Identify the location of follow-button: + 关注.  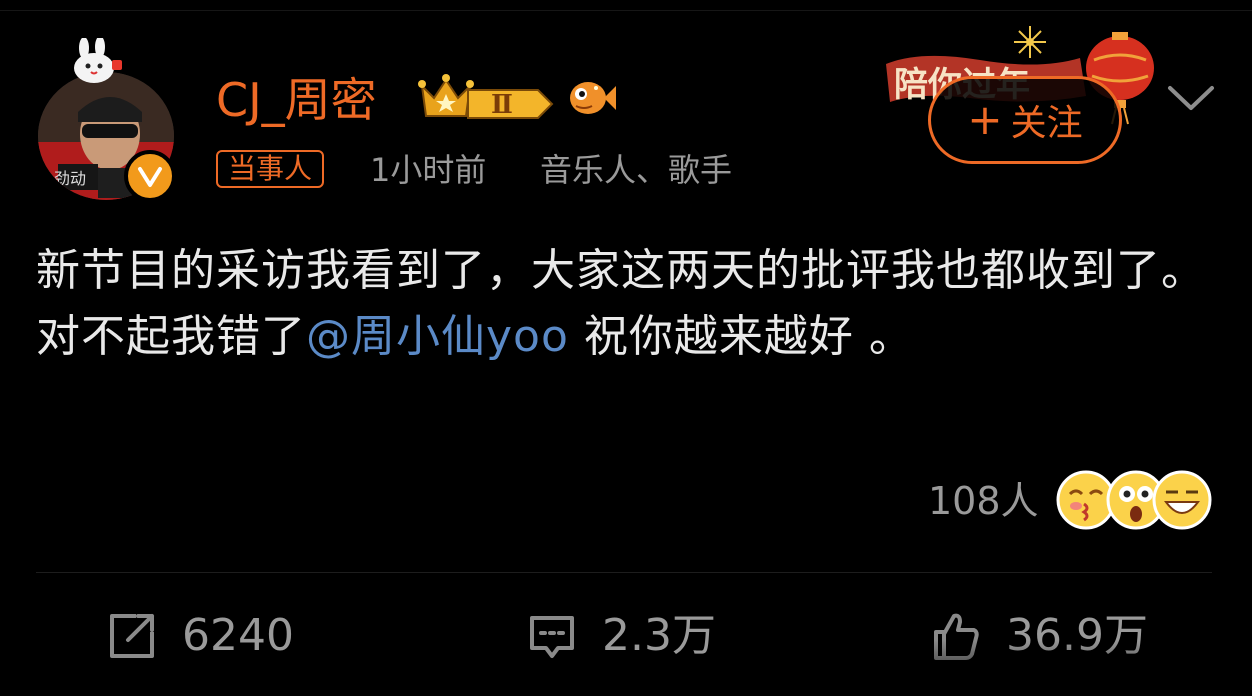
(1025, 120).